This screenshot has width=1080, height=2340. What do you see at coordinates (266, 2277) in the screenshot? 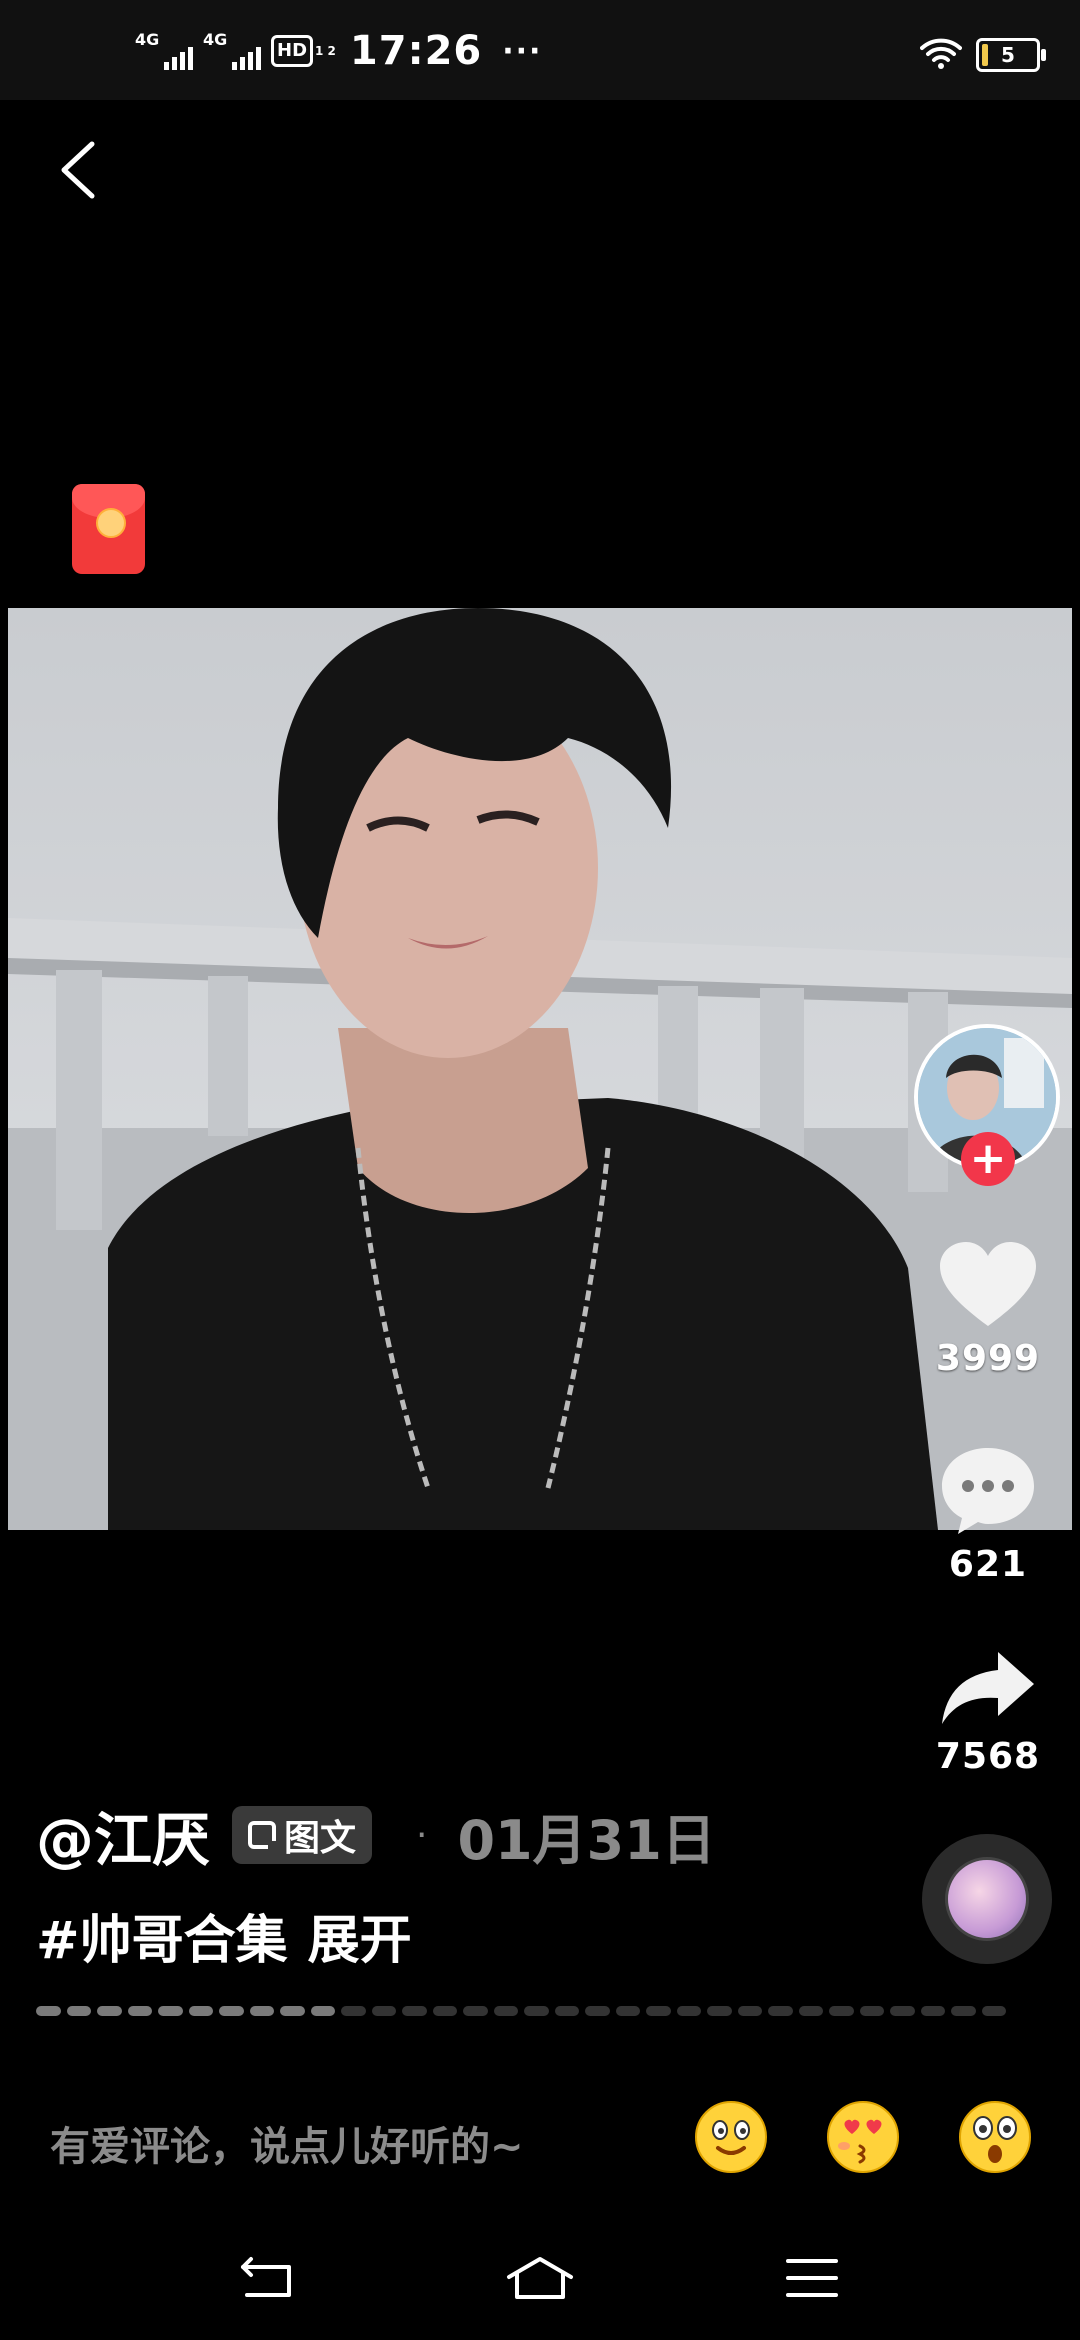
I see `nav-back-icon` at bounding box center [266, 2277].